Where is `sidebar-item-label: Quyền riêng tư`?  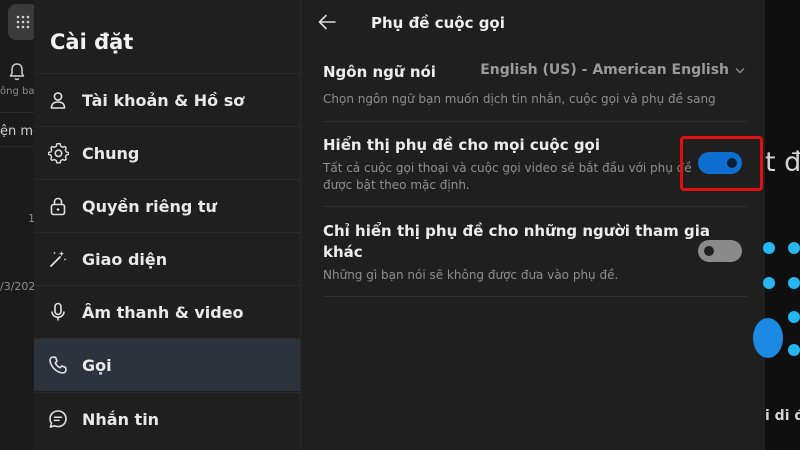
sidebar-item-label: Quyền riêng tư is located at coordinates (149, 206).